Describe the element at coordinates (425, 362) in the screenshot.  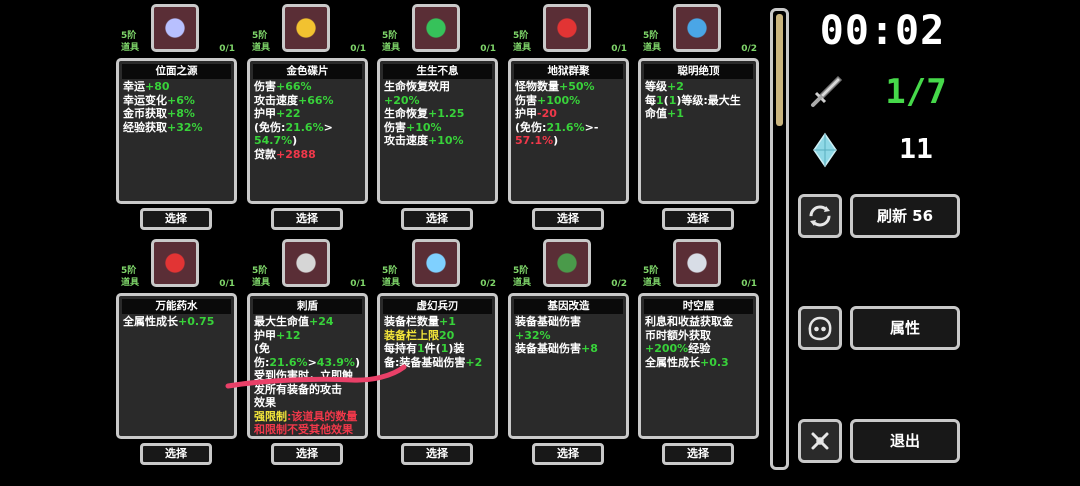
I see `effect-text: 备:装备基础伤害` at that location.